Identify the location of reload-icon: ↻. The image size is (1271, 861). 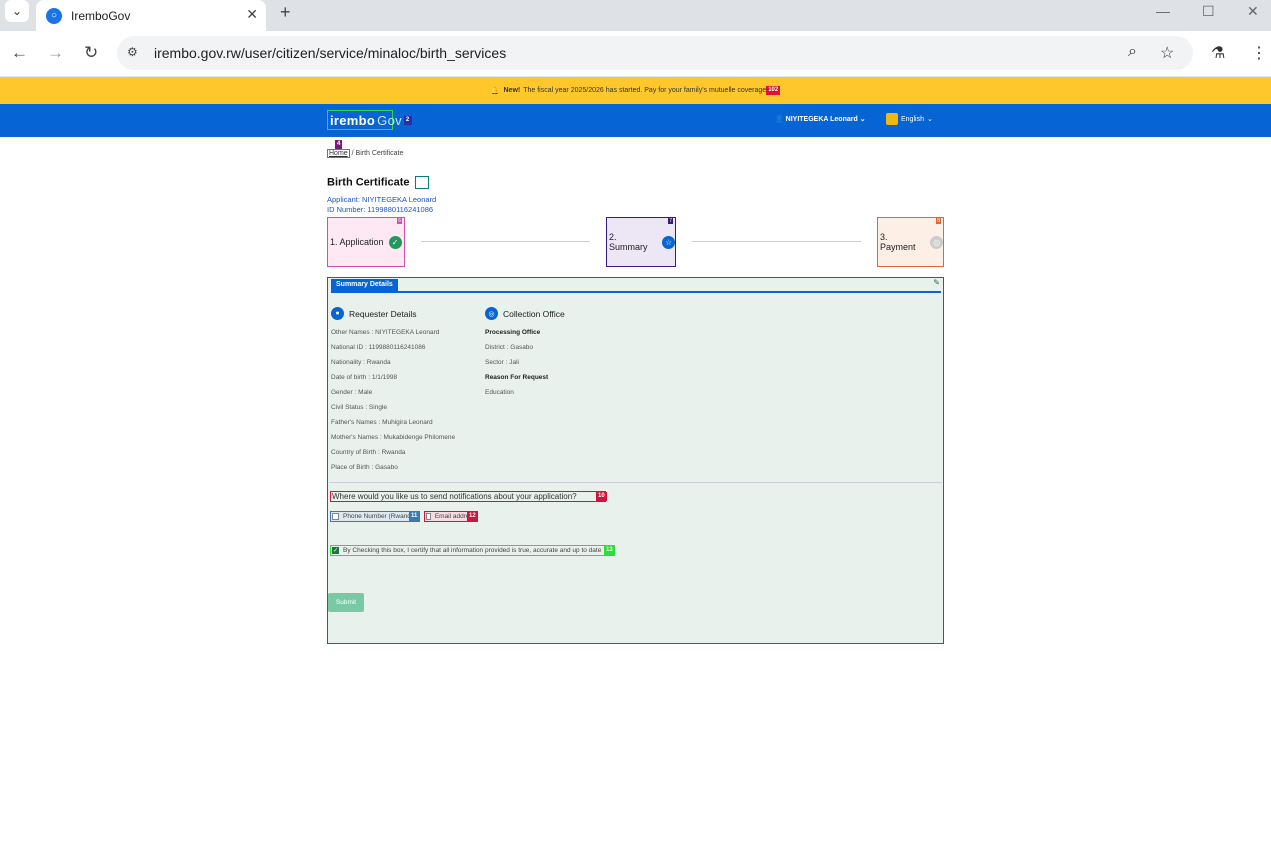
(91, 53).